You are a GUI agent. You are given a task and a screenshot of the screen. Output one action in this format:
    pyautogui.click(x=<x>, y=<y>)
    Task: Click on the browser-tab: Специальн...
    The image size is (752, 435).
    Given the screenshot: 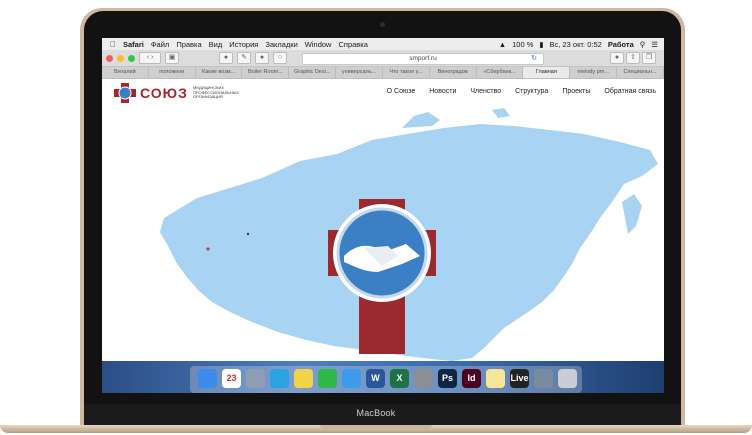 What is the action you would take?
    pyautogui.click(x=640, y=72)
    